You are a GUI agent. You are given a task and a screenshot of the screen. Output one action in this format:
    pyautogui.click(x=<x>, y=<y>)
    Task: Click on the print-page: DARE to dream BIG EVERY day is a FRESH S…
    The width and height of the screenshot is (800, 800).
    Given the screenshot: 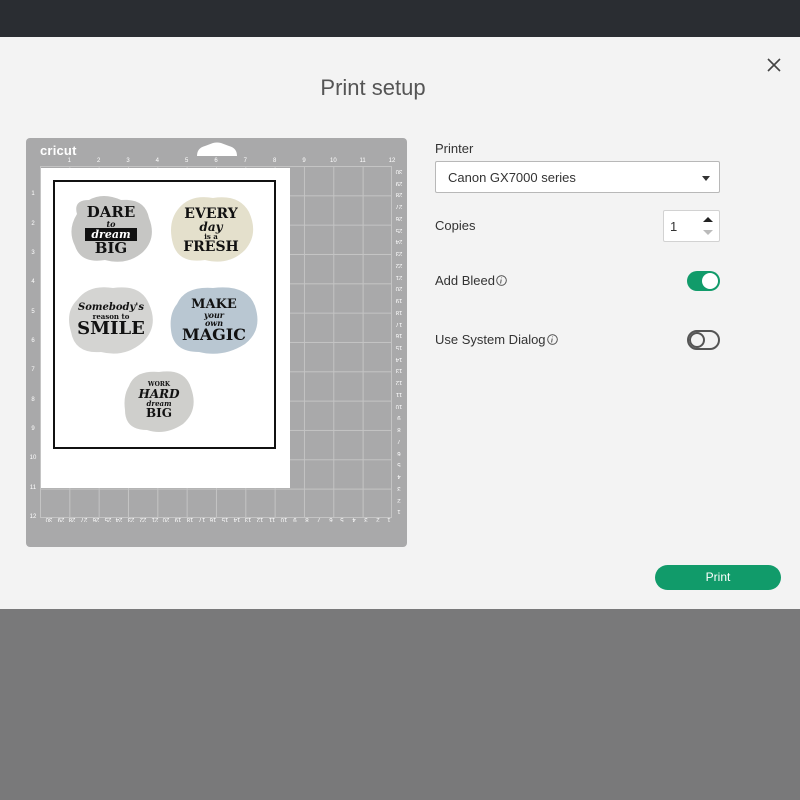 What is the action you would take?
    pyautogui.click(x=165, y=328)
    